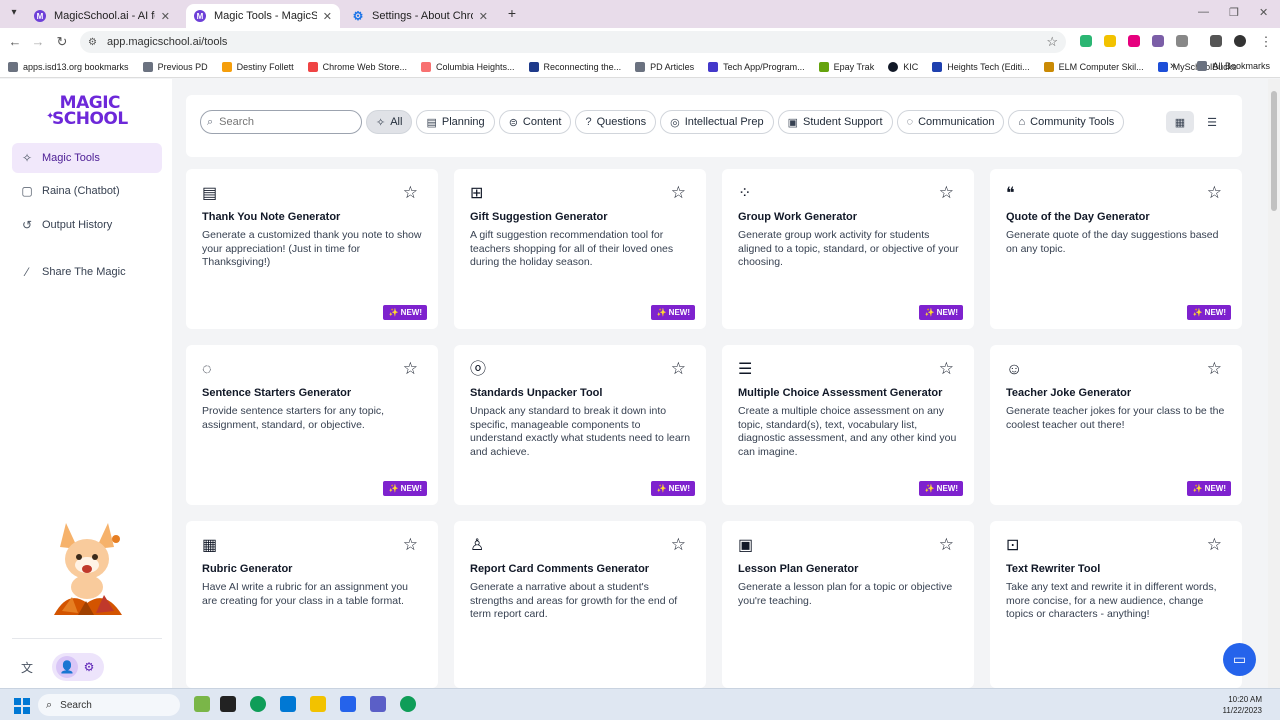 Image resolution: width=1280 pixels, height=720 pixels. What do you see at coordinates (87, 191) in the screenshot?
I see `sidebar-item-raina-chatbot: ▢ Raina (Chatbot)` at bounding box center [87, 191].